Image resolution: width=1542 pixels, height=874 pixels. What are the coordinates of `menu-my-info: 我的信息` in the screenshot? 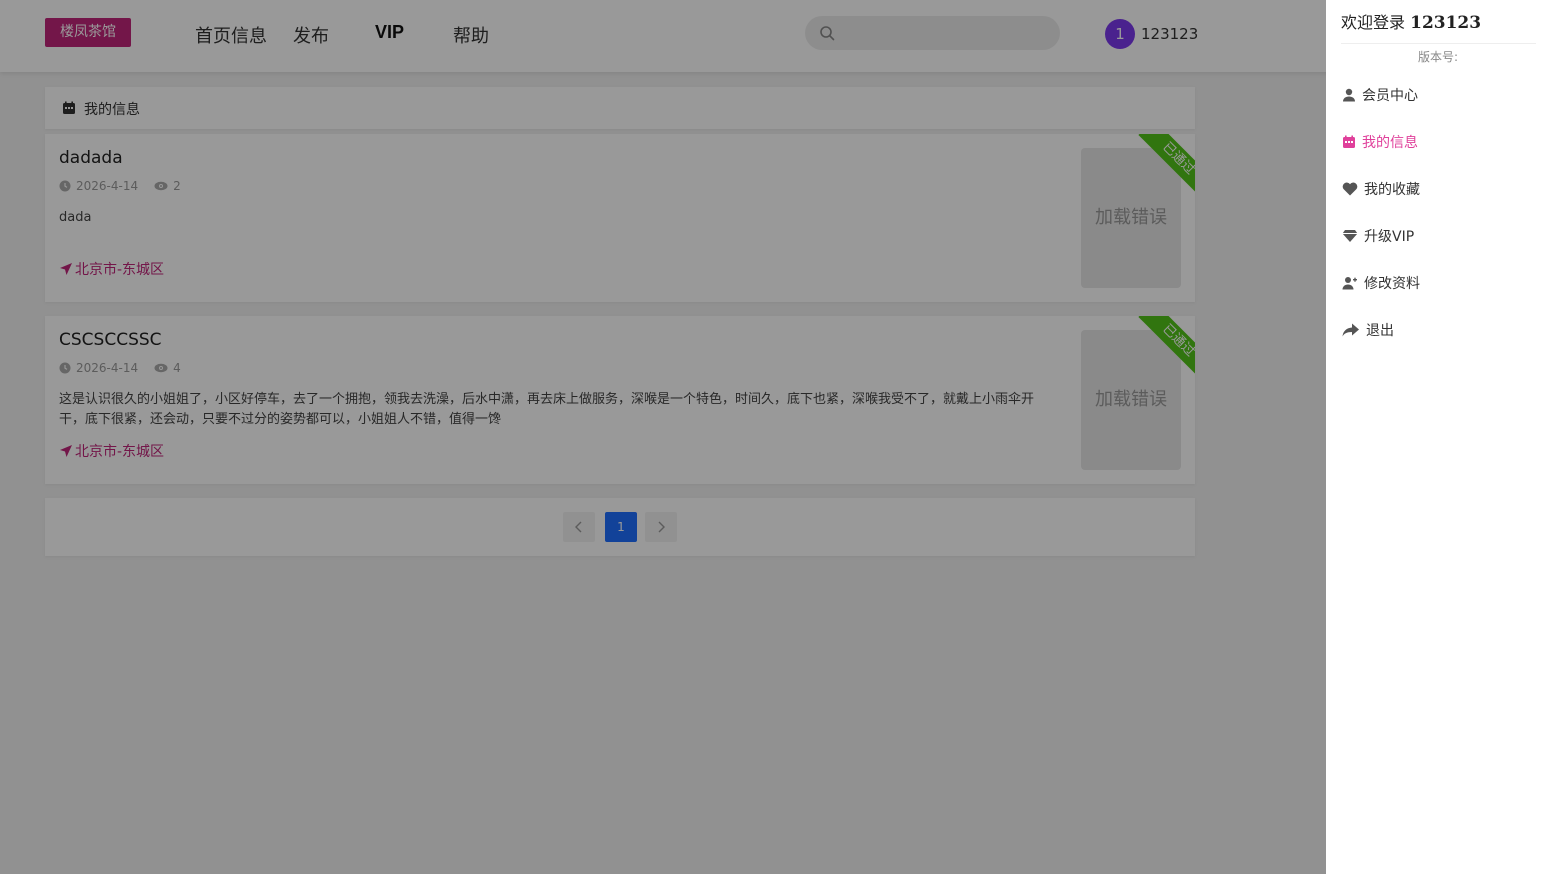 It's located at (1380, 142).